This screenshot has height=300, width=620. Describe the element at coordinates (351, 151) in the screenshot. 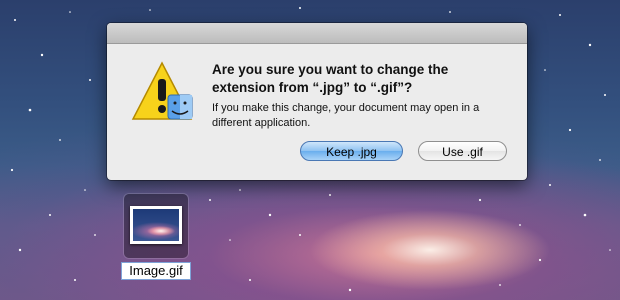

I see `keep-jpg-button: Keep .jpg` at that location.